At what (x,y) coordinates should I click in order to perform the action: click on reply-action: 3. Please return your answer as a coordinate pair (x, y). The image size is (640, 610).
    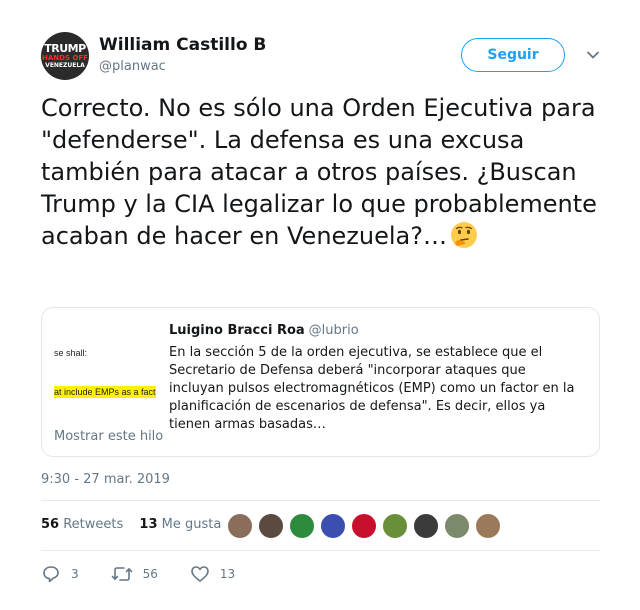
    Looking at the image, I should click on (60, 574).